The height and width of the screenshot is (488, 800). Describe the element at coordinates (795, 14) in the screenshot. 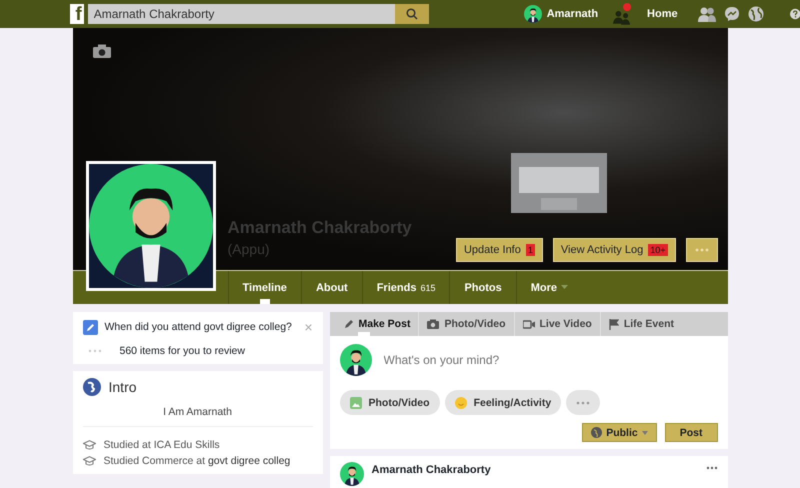

I see `help-icon` at that location.